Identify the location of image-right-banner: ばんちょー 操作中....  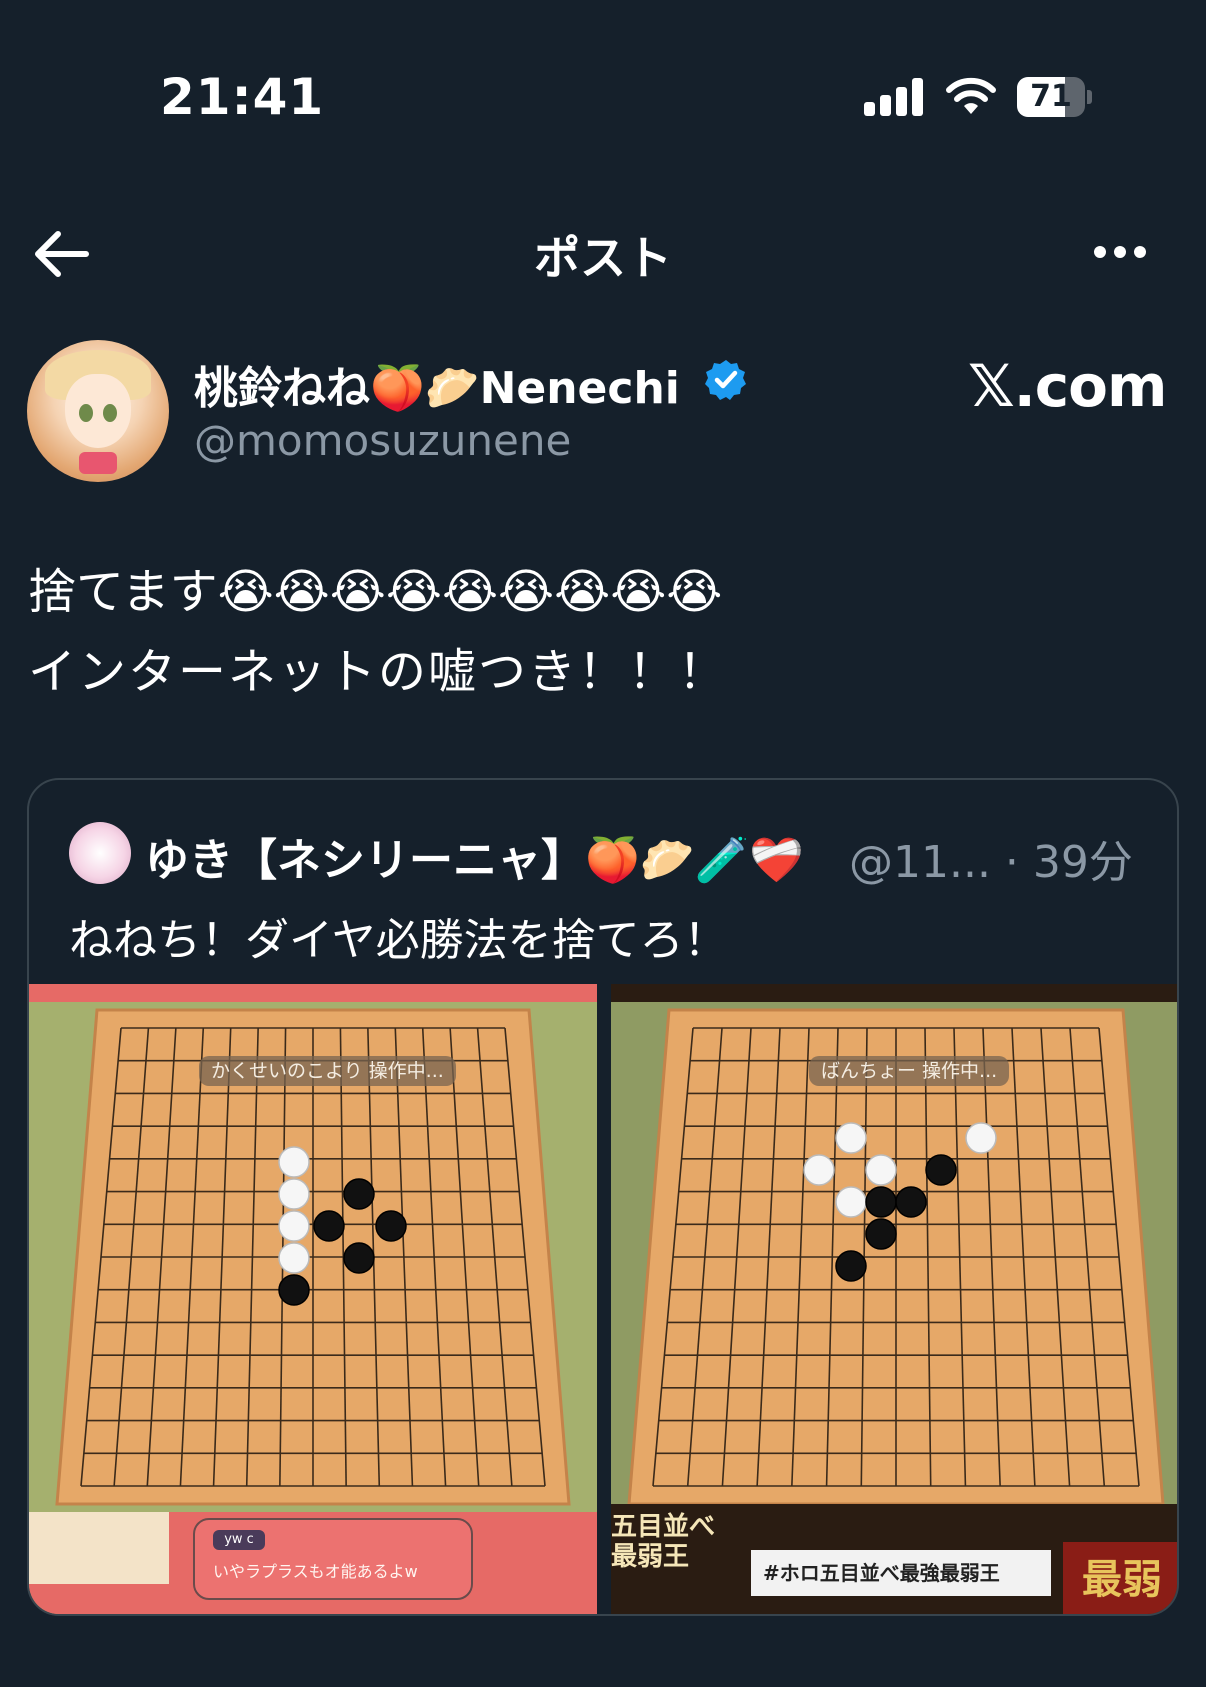
(909, 1071).